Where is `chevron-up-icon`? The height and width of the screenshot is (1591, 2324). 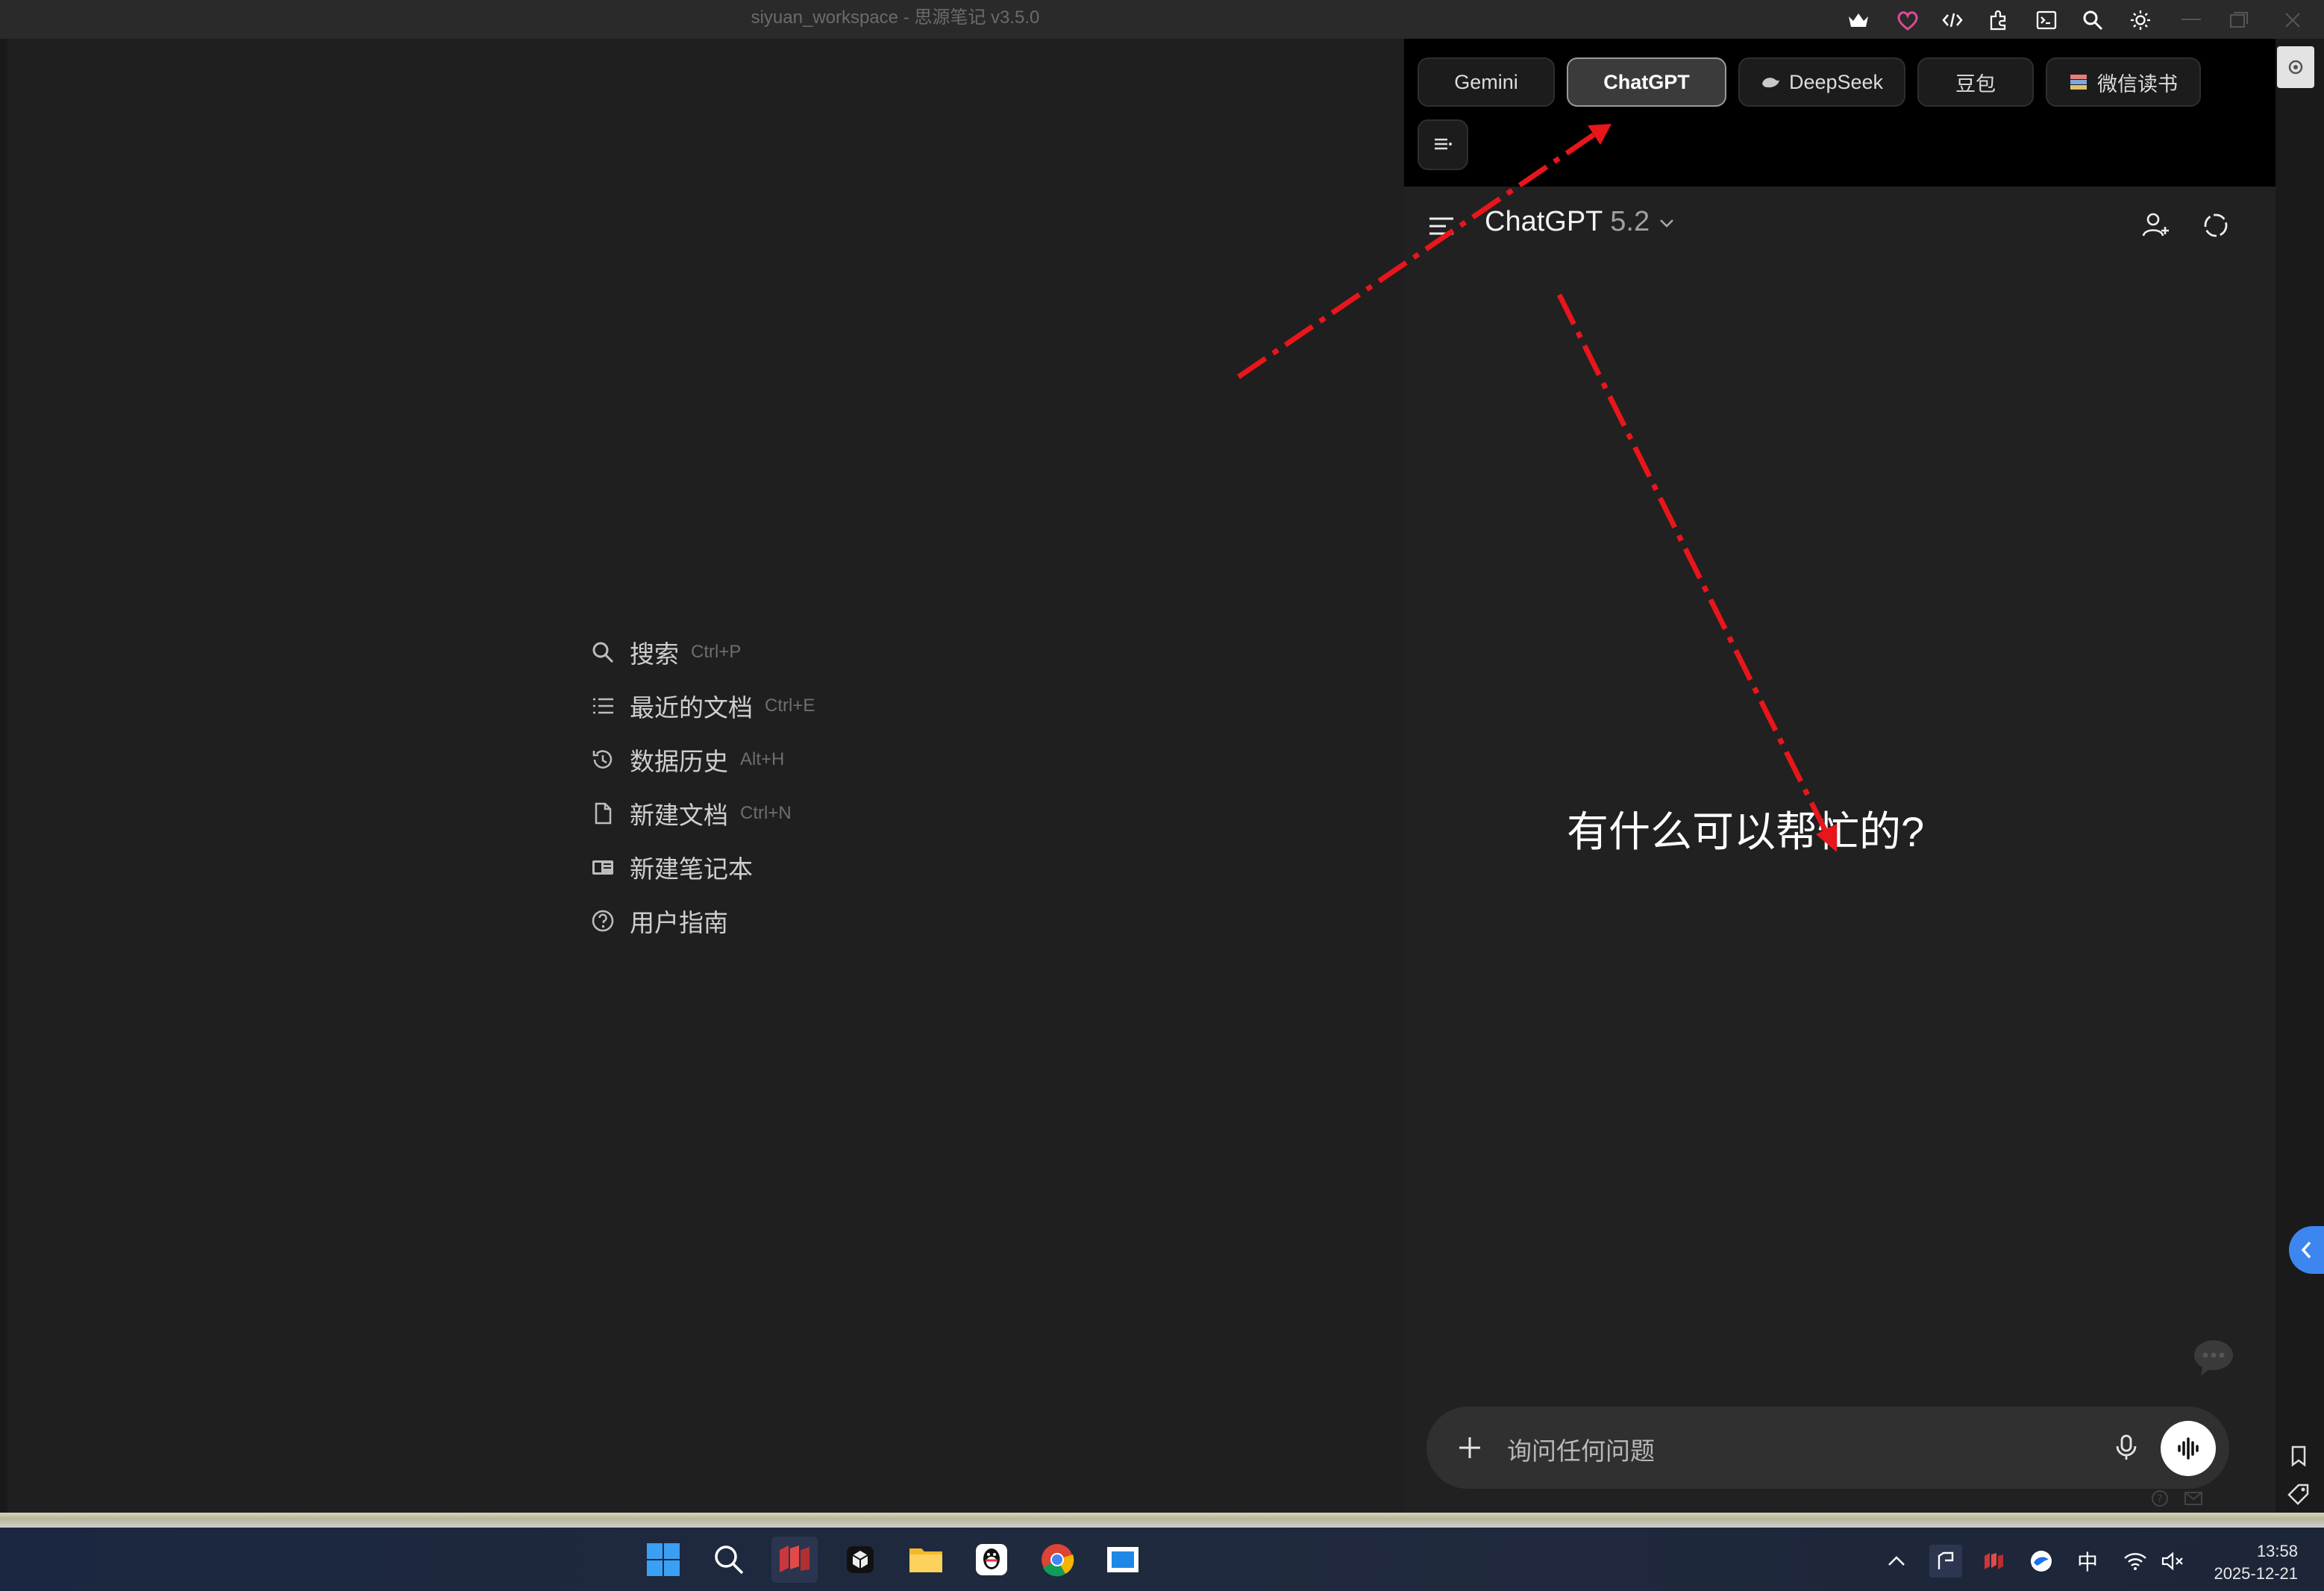 chevron-up-icon is located at coordinates (1896, 1562).